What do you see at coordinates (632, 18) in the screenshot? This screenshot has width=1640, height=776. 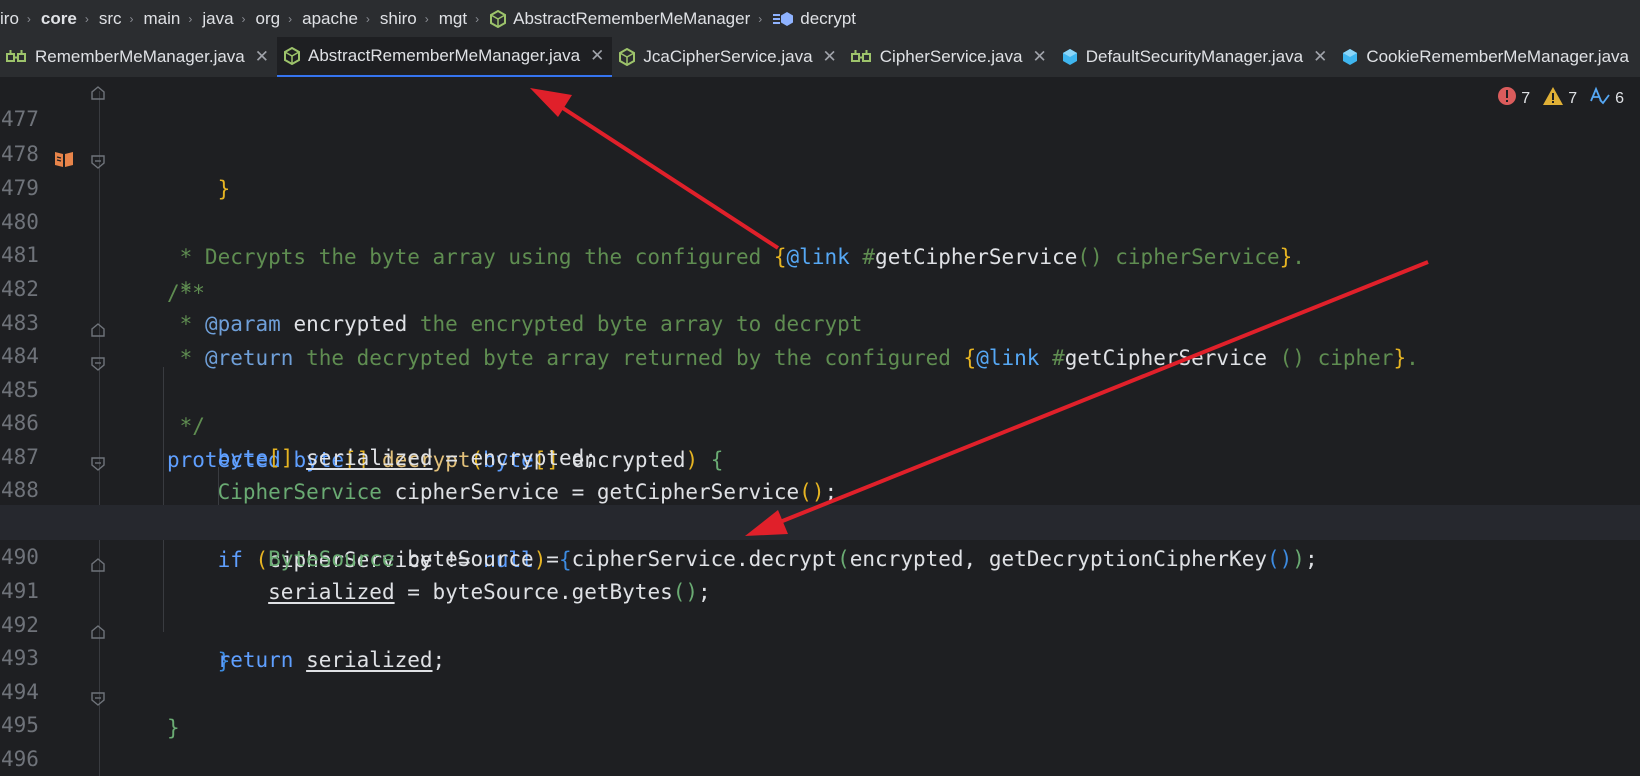 I see `breadcrumb-item-label: AbstractRememberMeManager` at bounding box center [632, 18].